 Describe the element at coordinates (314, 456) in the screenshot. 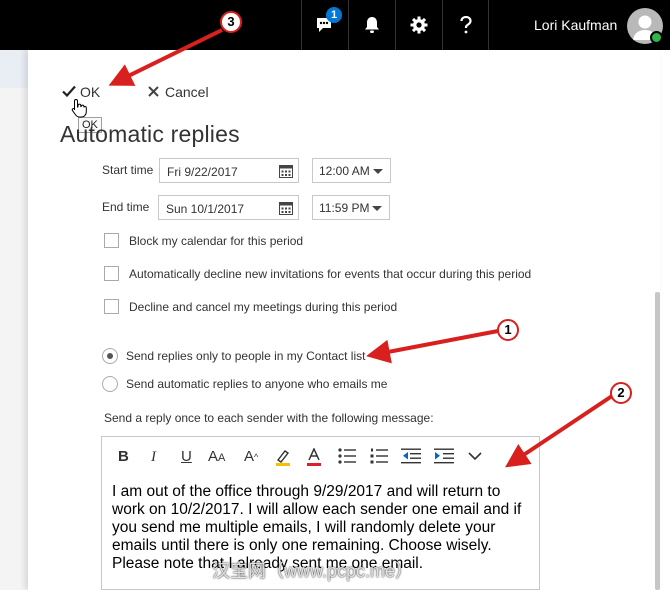

I see `font-color-icon` at that location.